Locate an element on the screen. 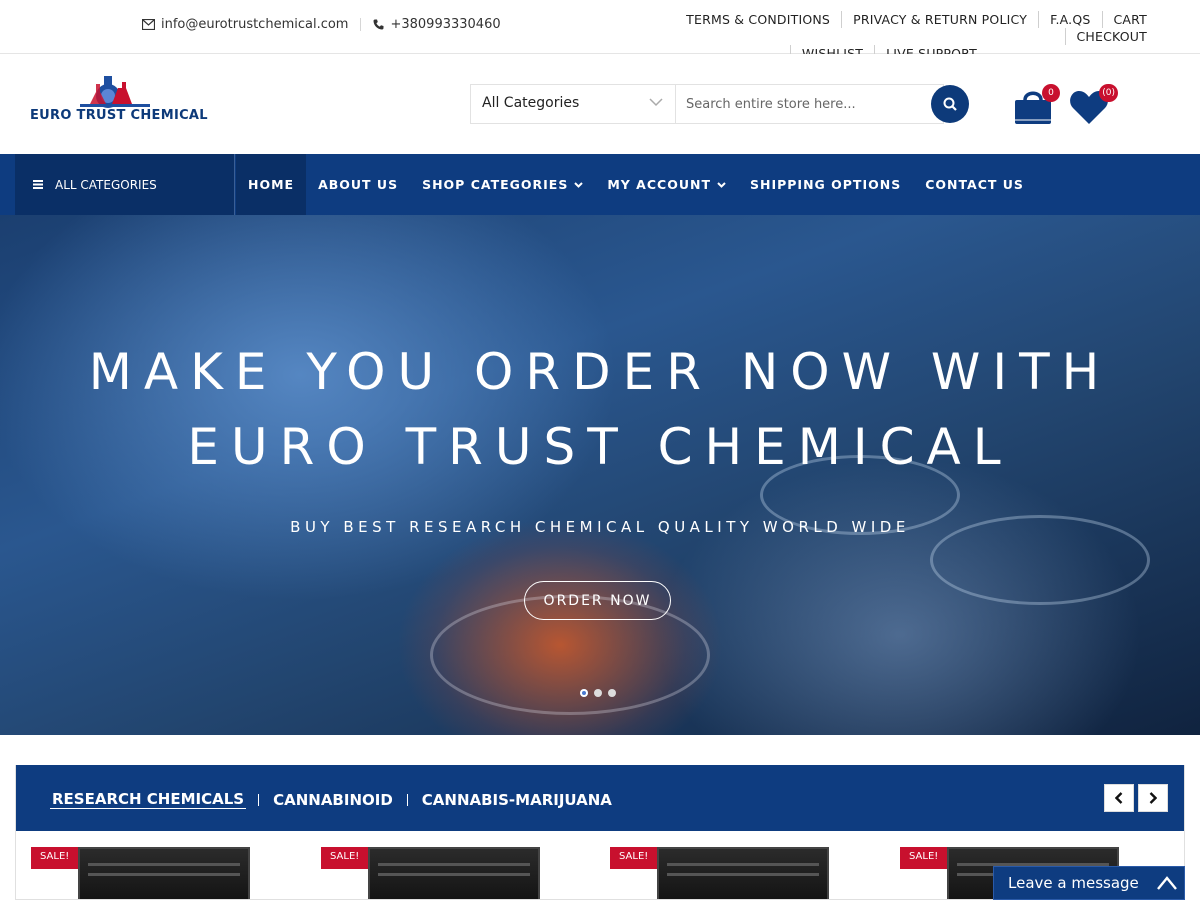 This screenshot has width=1200, height=900. nav-item-shop-categories: SHOP CATEGORIES is located at coordinates (502, 184).